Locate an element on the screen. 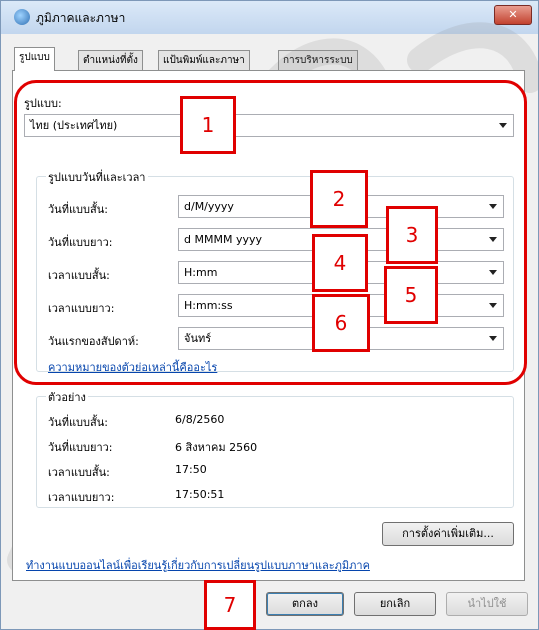 The image size is (539, 630). example-short-date-label: วันที่แบบสั้น: is located at coordinates (78, 422).